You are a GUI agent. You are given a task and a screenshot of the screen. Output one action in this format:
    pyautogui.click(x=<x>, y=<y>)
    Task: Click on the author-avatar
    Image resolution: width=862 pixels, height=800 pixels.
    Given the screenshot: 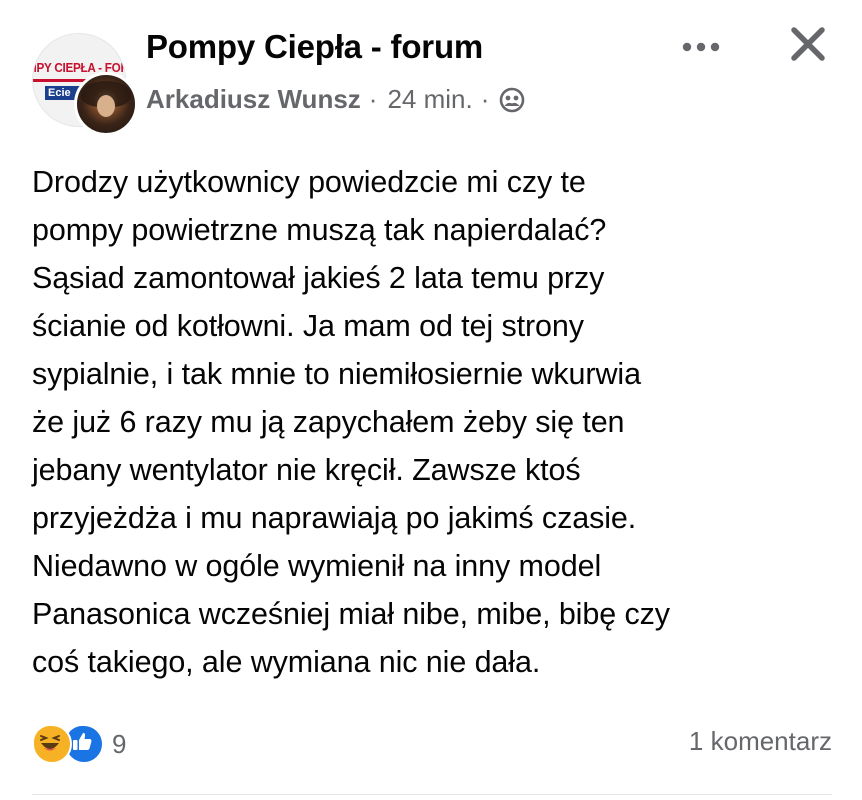 What is the action you would take?
    pyautogui.click(x=106, y=104)
    